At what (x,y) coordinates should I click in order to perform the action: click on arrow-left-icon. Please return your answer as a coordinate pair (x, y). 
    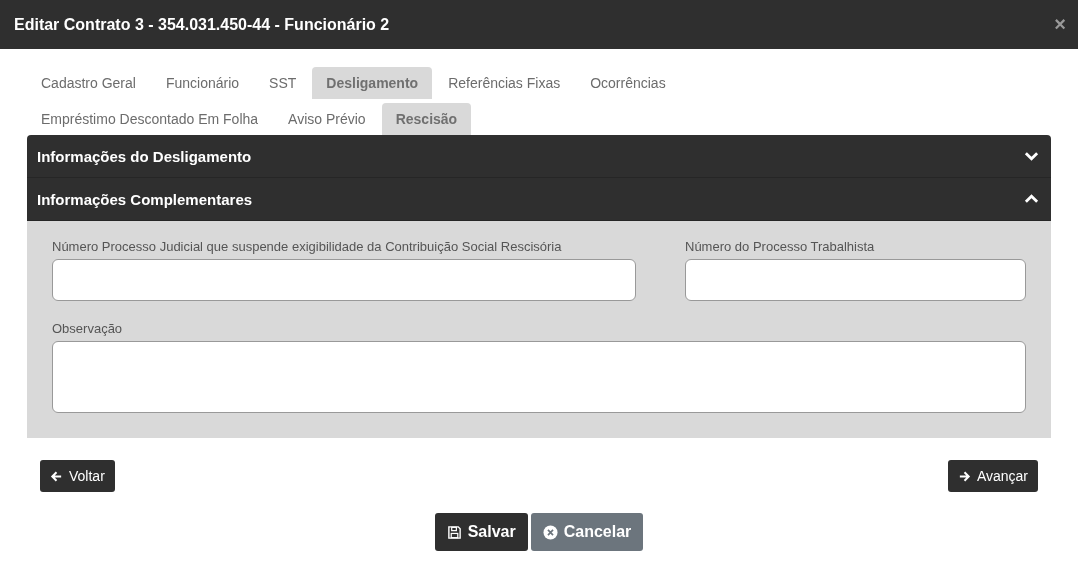
    Looking at the image, I should click on (56, 476).